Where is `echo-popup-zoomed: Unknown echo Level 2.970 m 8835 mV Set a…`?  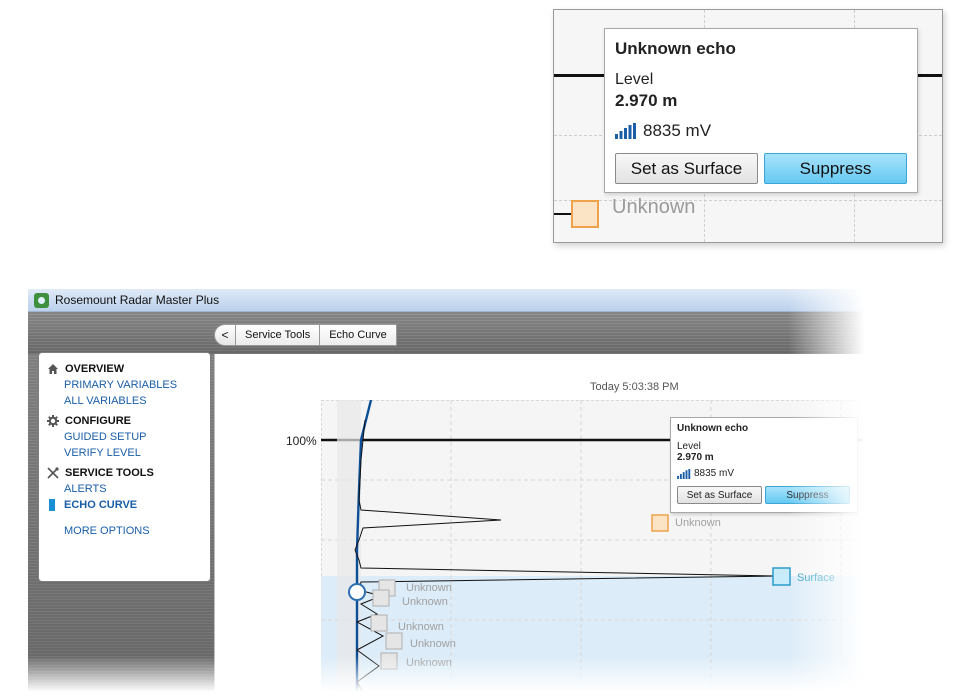
echo-popup-zoomed: Unknown echo Level 2.970 m 8835 mV Set a… is located at coordinates (761, 110).